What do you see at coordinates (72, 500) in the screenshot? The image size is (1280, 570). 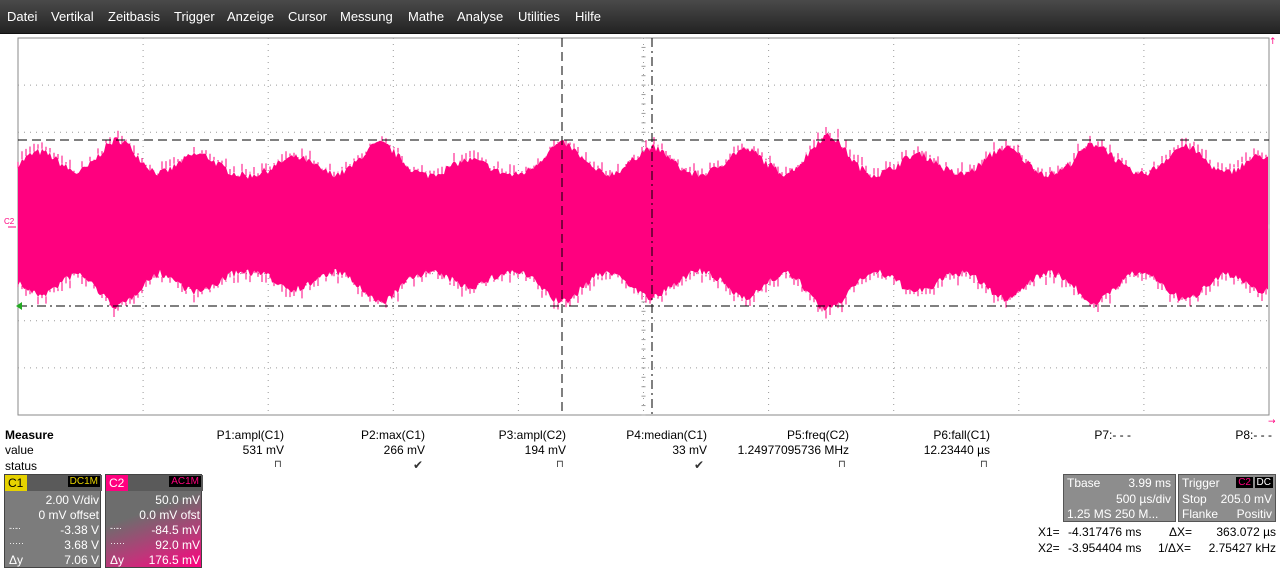 I see `c1-vdiv: 2.00 V/div` at bounding box center [72, 500].